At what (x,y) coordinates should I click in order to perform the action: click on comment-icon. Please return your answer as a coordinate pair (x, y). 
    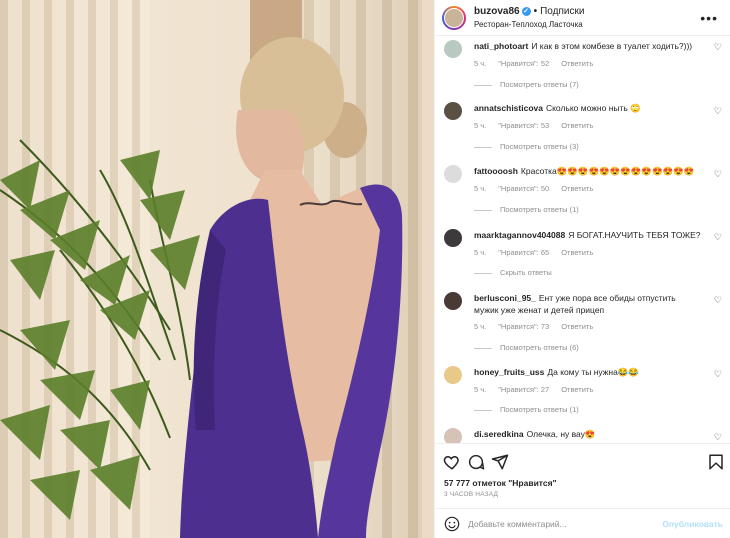
    Looking at the image, I should click on (476, 462).